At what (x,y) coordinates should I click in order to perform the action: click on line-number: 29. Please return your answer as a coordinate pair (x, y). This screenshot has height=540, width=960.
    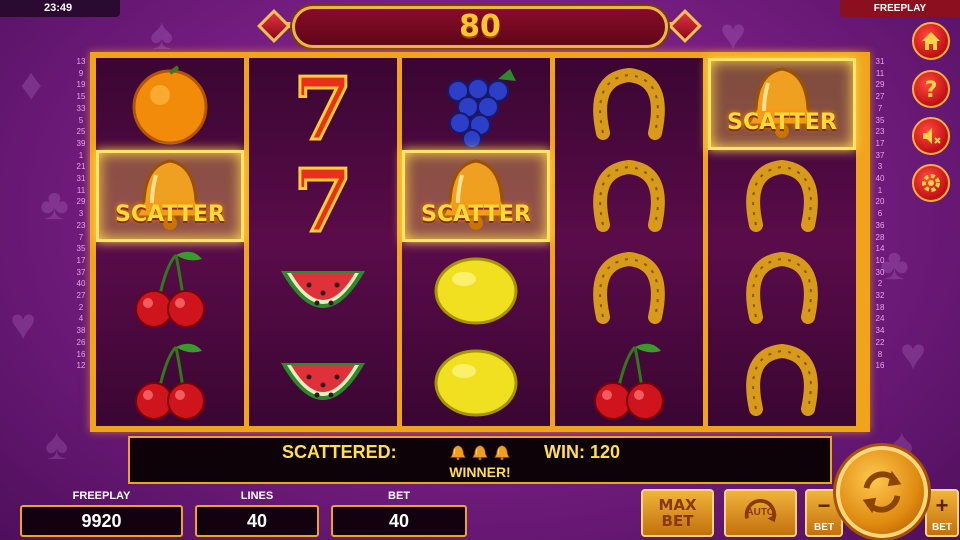
    Looking at the image, I should click on (81, 202).